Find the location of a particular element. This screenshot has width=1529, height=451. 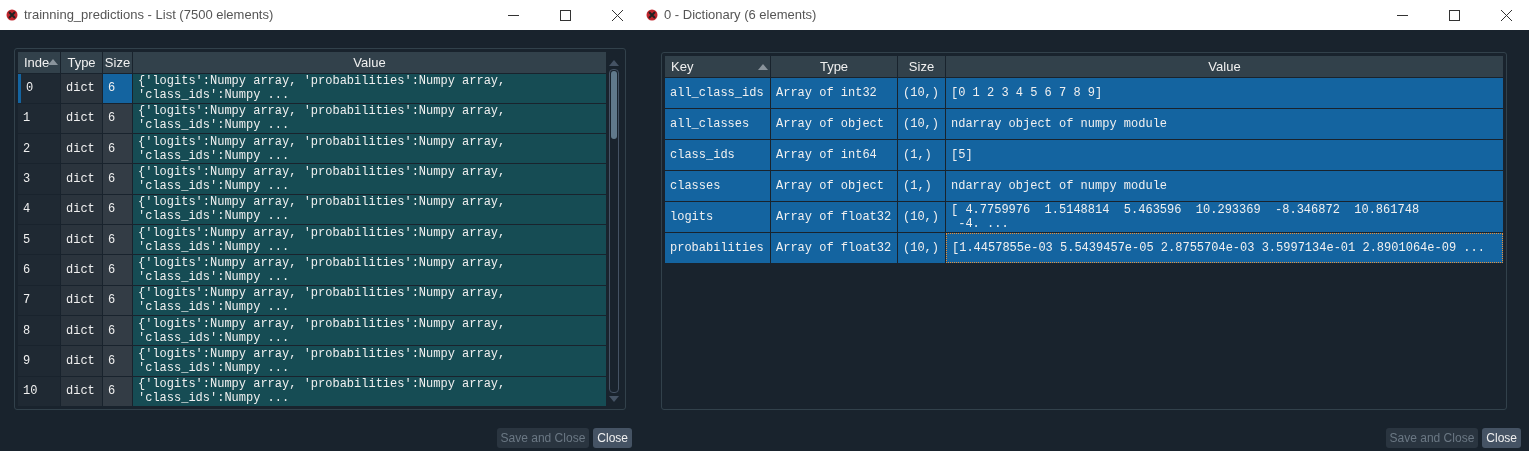

scroll-up-icon is located at coordinates (614, 63).